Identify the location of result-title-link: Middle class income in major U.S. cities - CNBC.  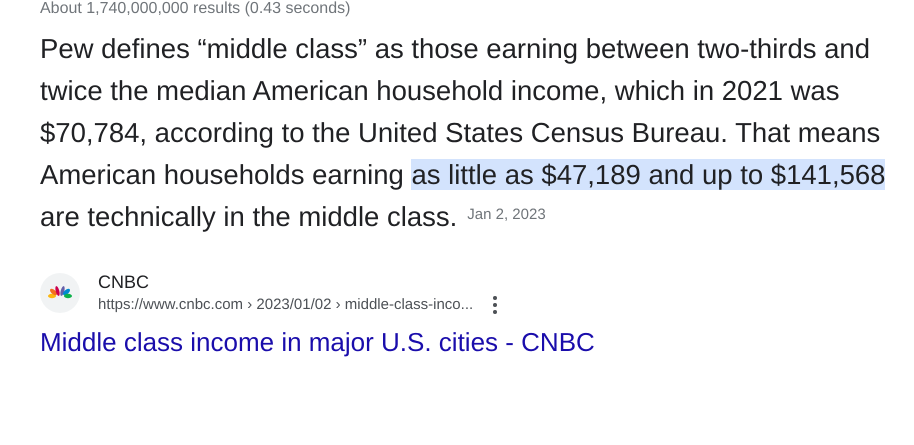
(317, 342).